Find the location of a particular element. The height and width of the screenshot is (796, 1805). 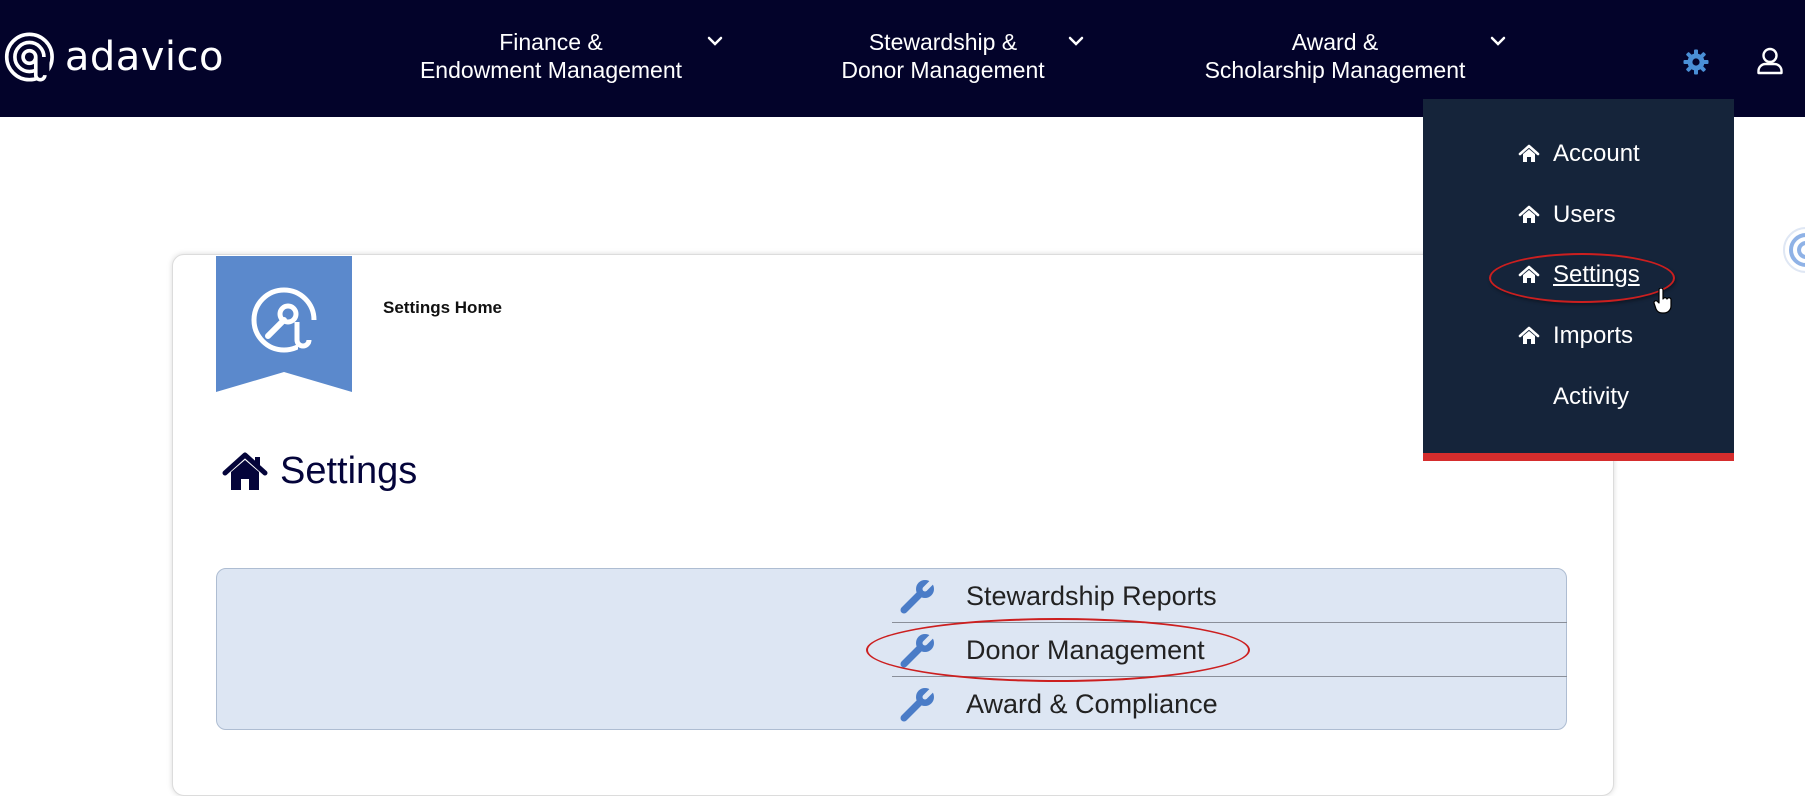

menu-item-label: Users is located at coordinates (1584, 214).